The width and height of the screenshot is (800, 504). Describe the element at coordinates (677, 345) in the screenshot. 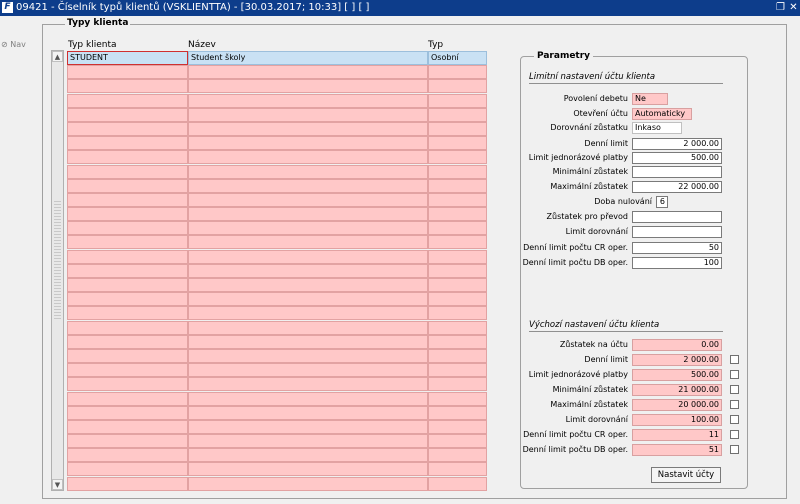

I see `defaults-field-input: 0.00` at that location.